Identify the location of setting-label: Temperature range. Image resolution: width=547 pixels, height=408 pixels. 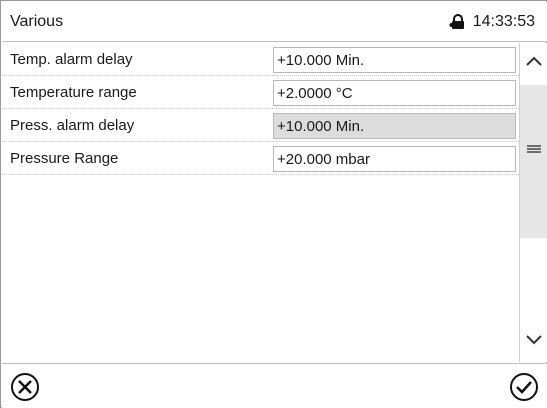
(73, 92).